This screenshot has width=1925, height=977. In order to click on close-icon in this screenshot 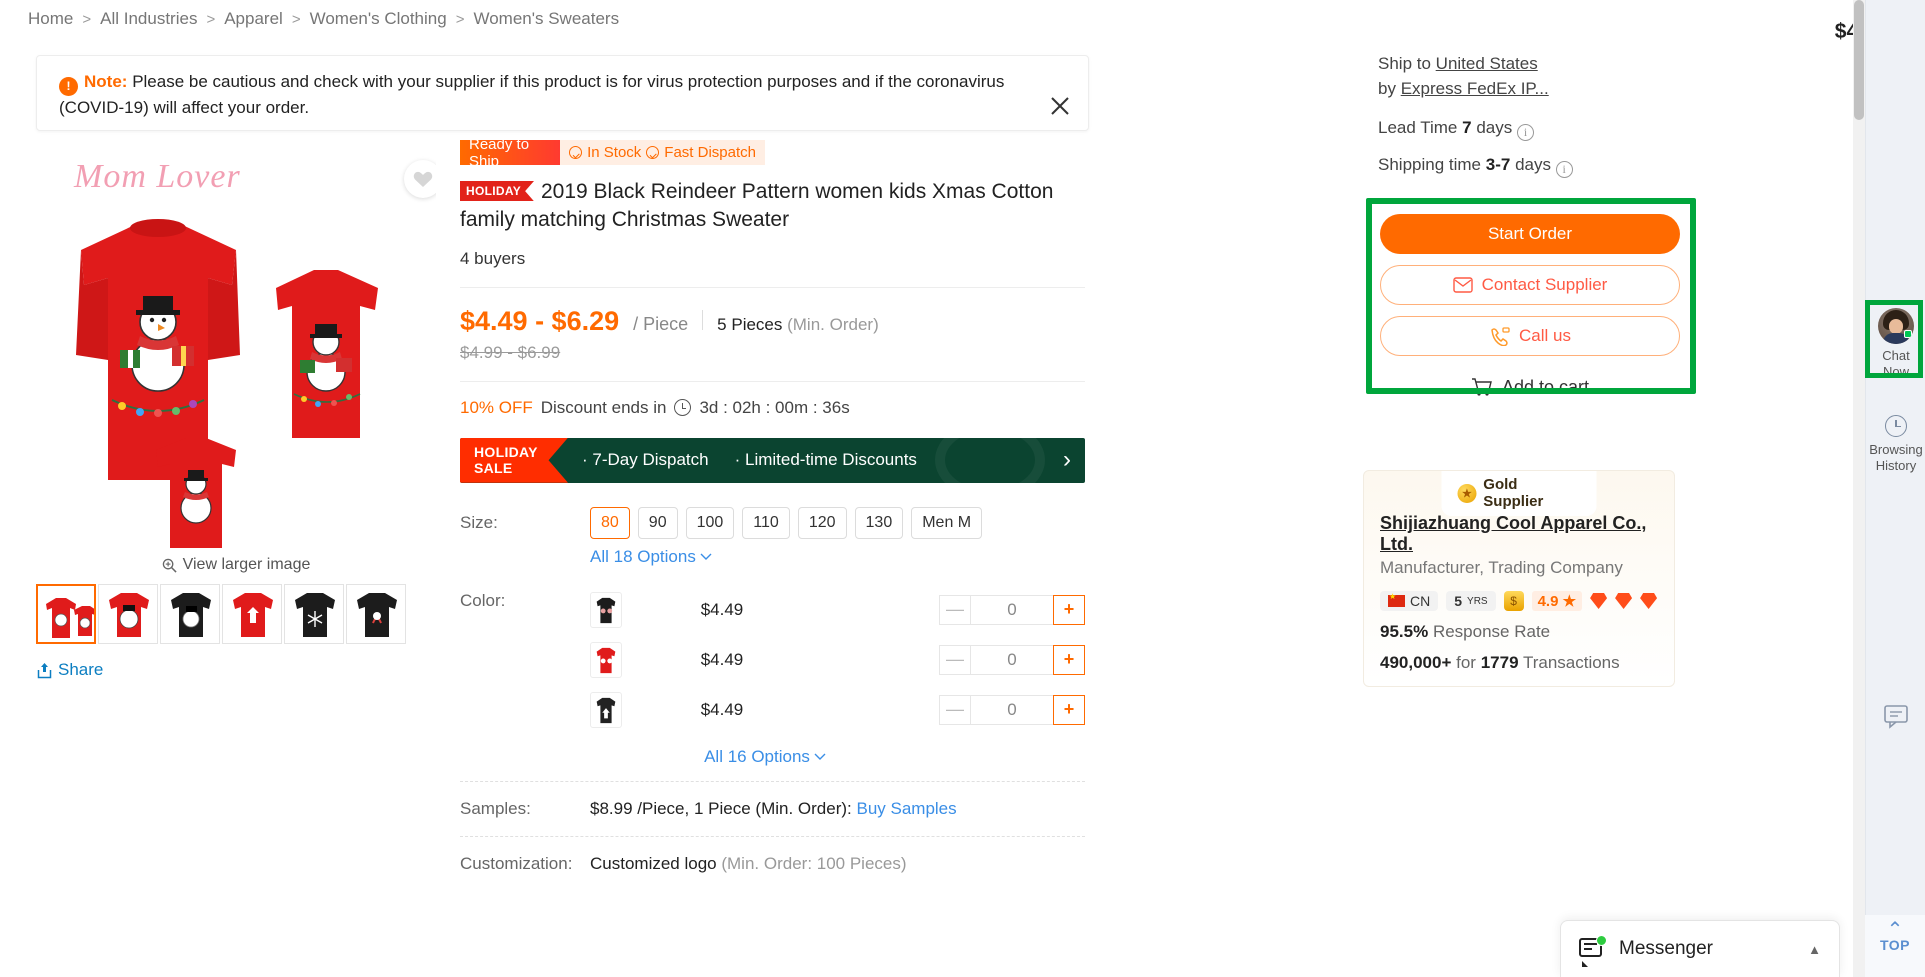, I will do `click(1060, 106)`.